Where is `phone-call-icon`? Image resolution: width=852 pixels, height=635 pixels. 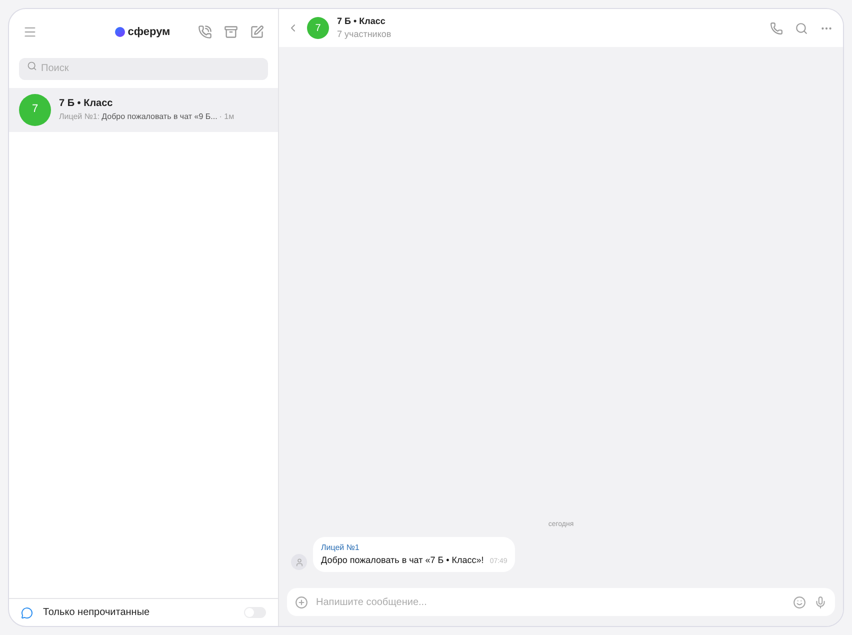
phone-call-icon is located at coordinates (205, 32).